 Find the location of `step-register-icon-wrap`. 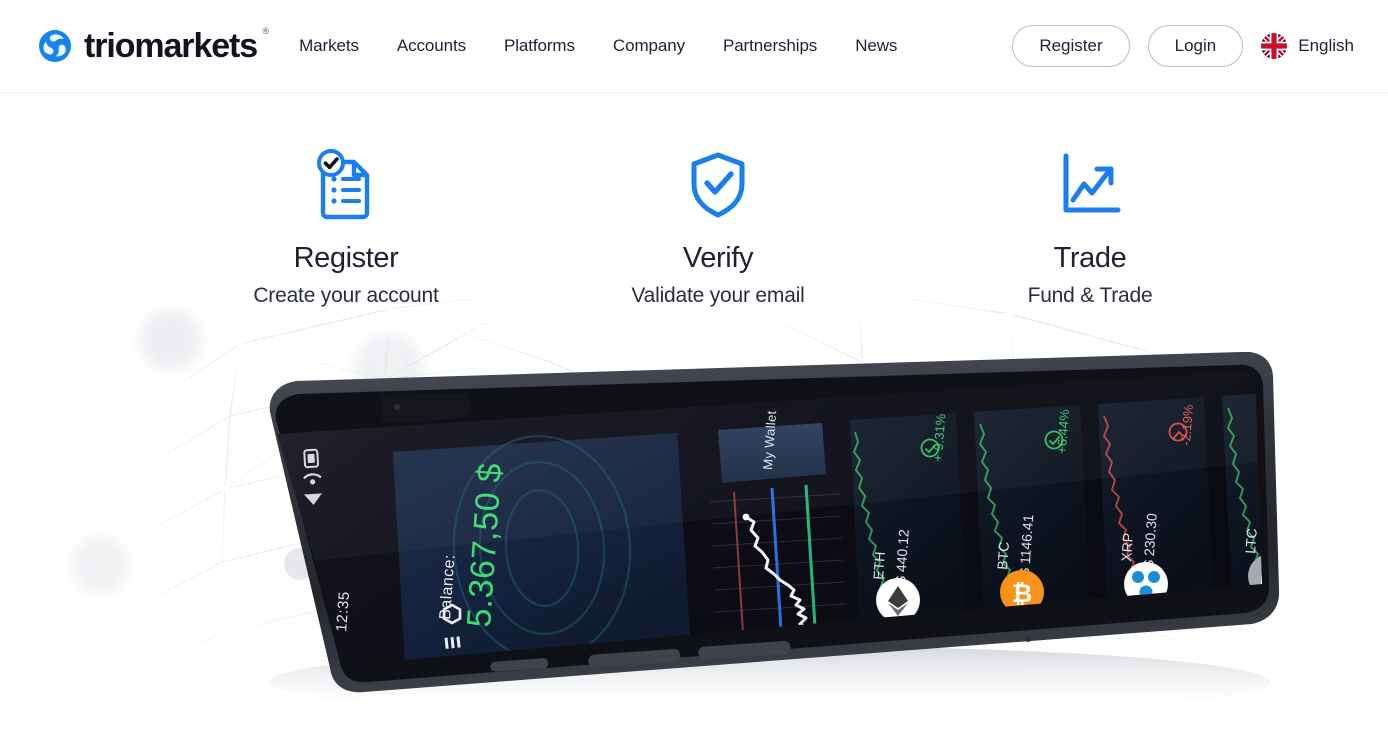

step-register-icon-wrap is located at coordinates (346, 184).